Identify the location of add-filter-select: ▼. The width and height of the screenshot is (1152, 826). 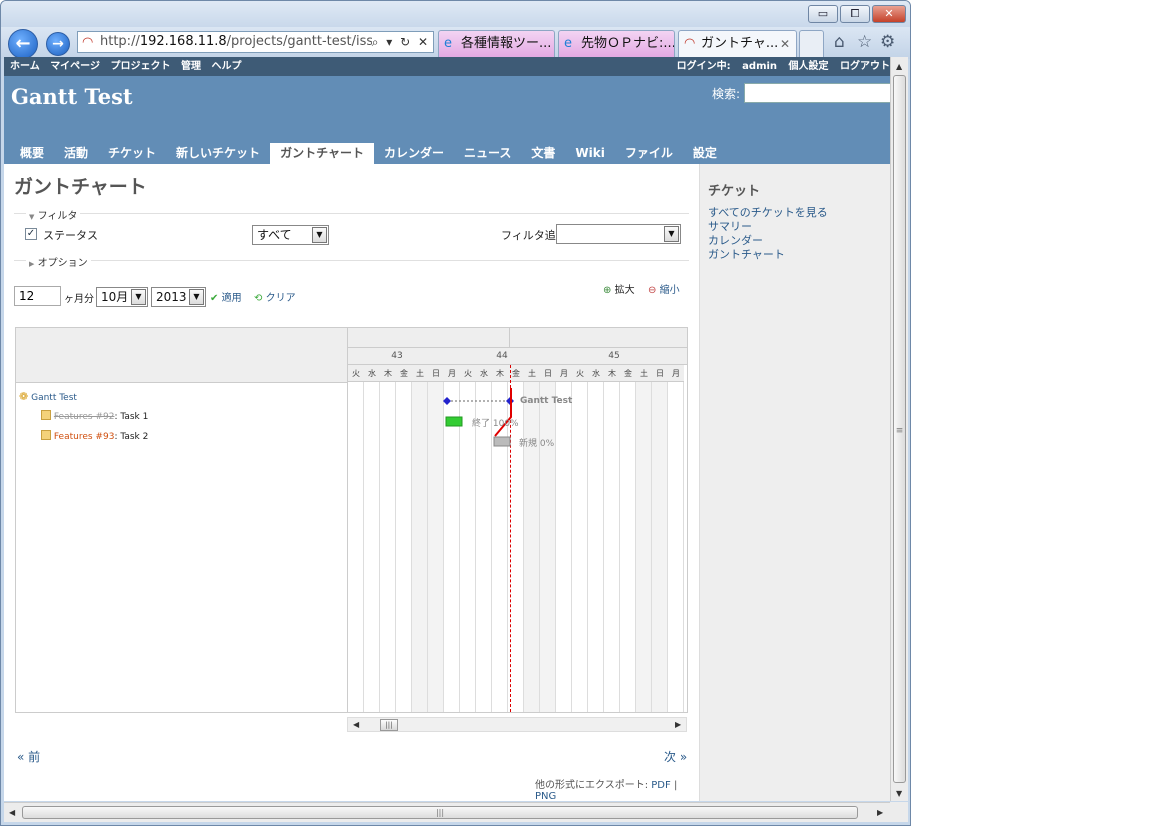
(618, 234).